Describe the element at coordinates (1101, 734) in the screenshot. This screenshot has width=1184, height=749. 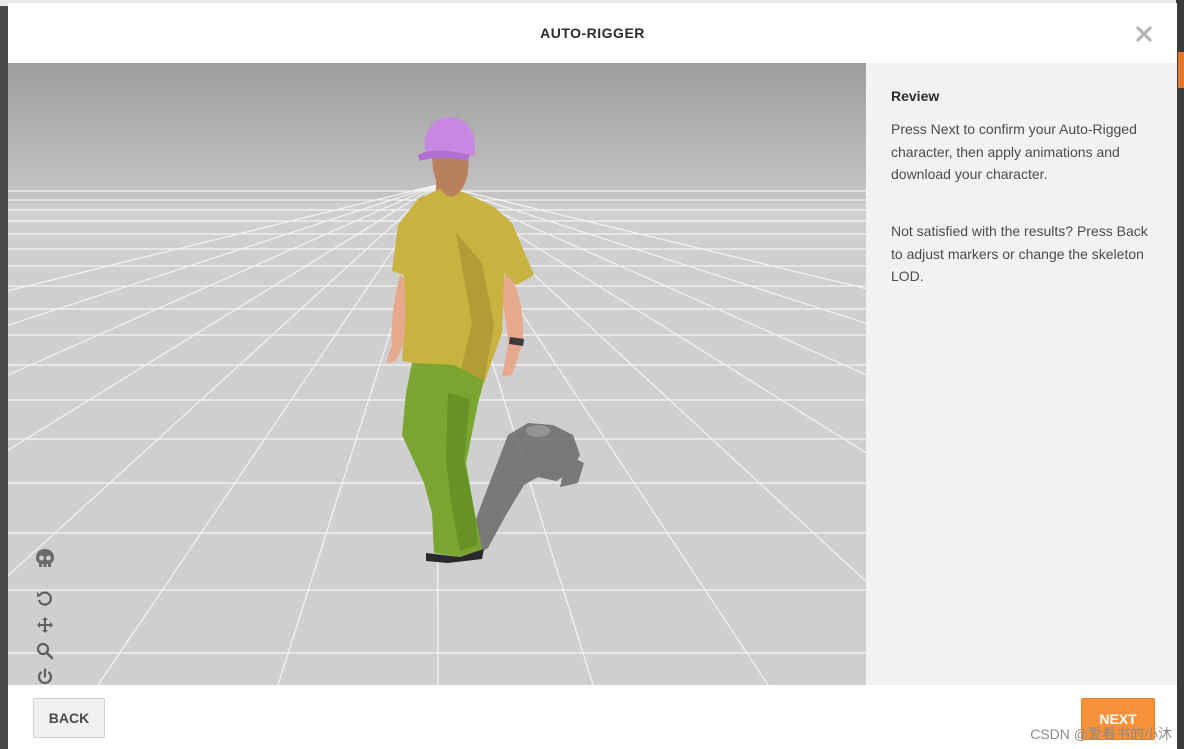
I see `watermark: CSDN @爱看书的小沐` at that location.